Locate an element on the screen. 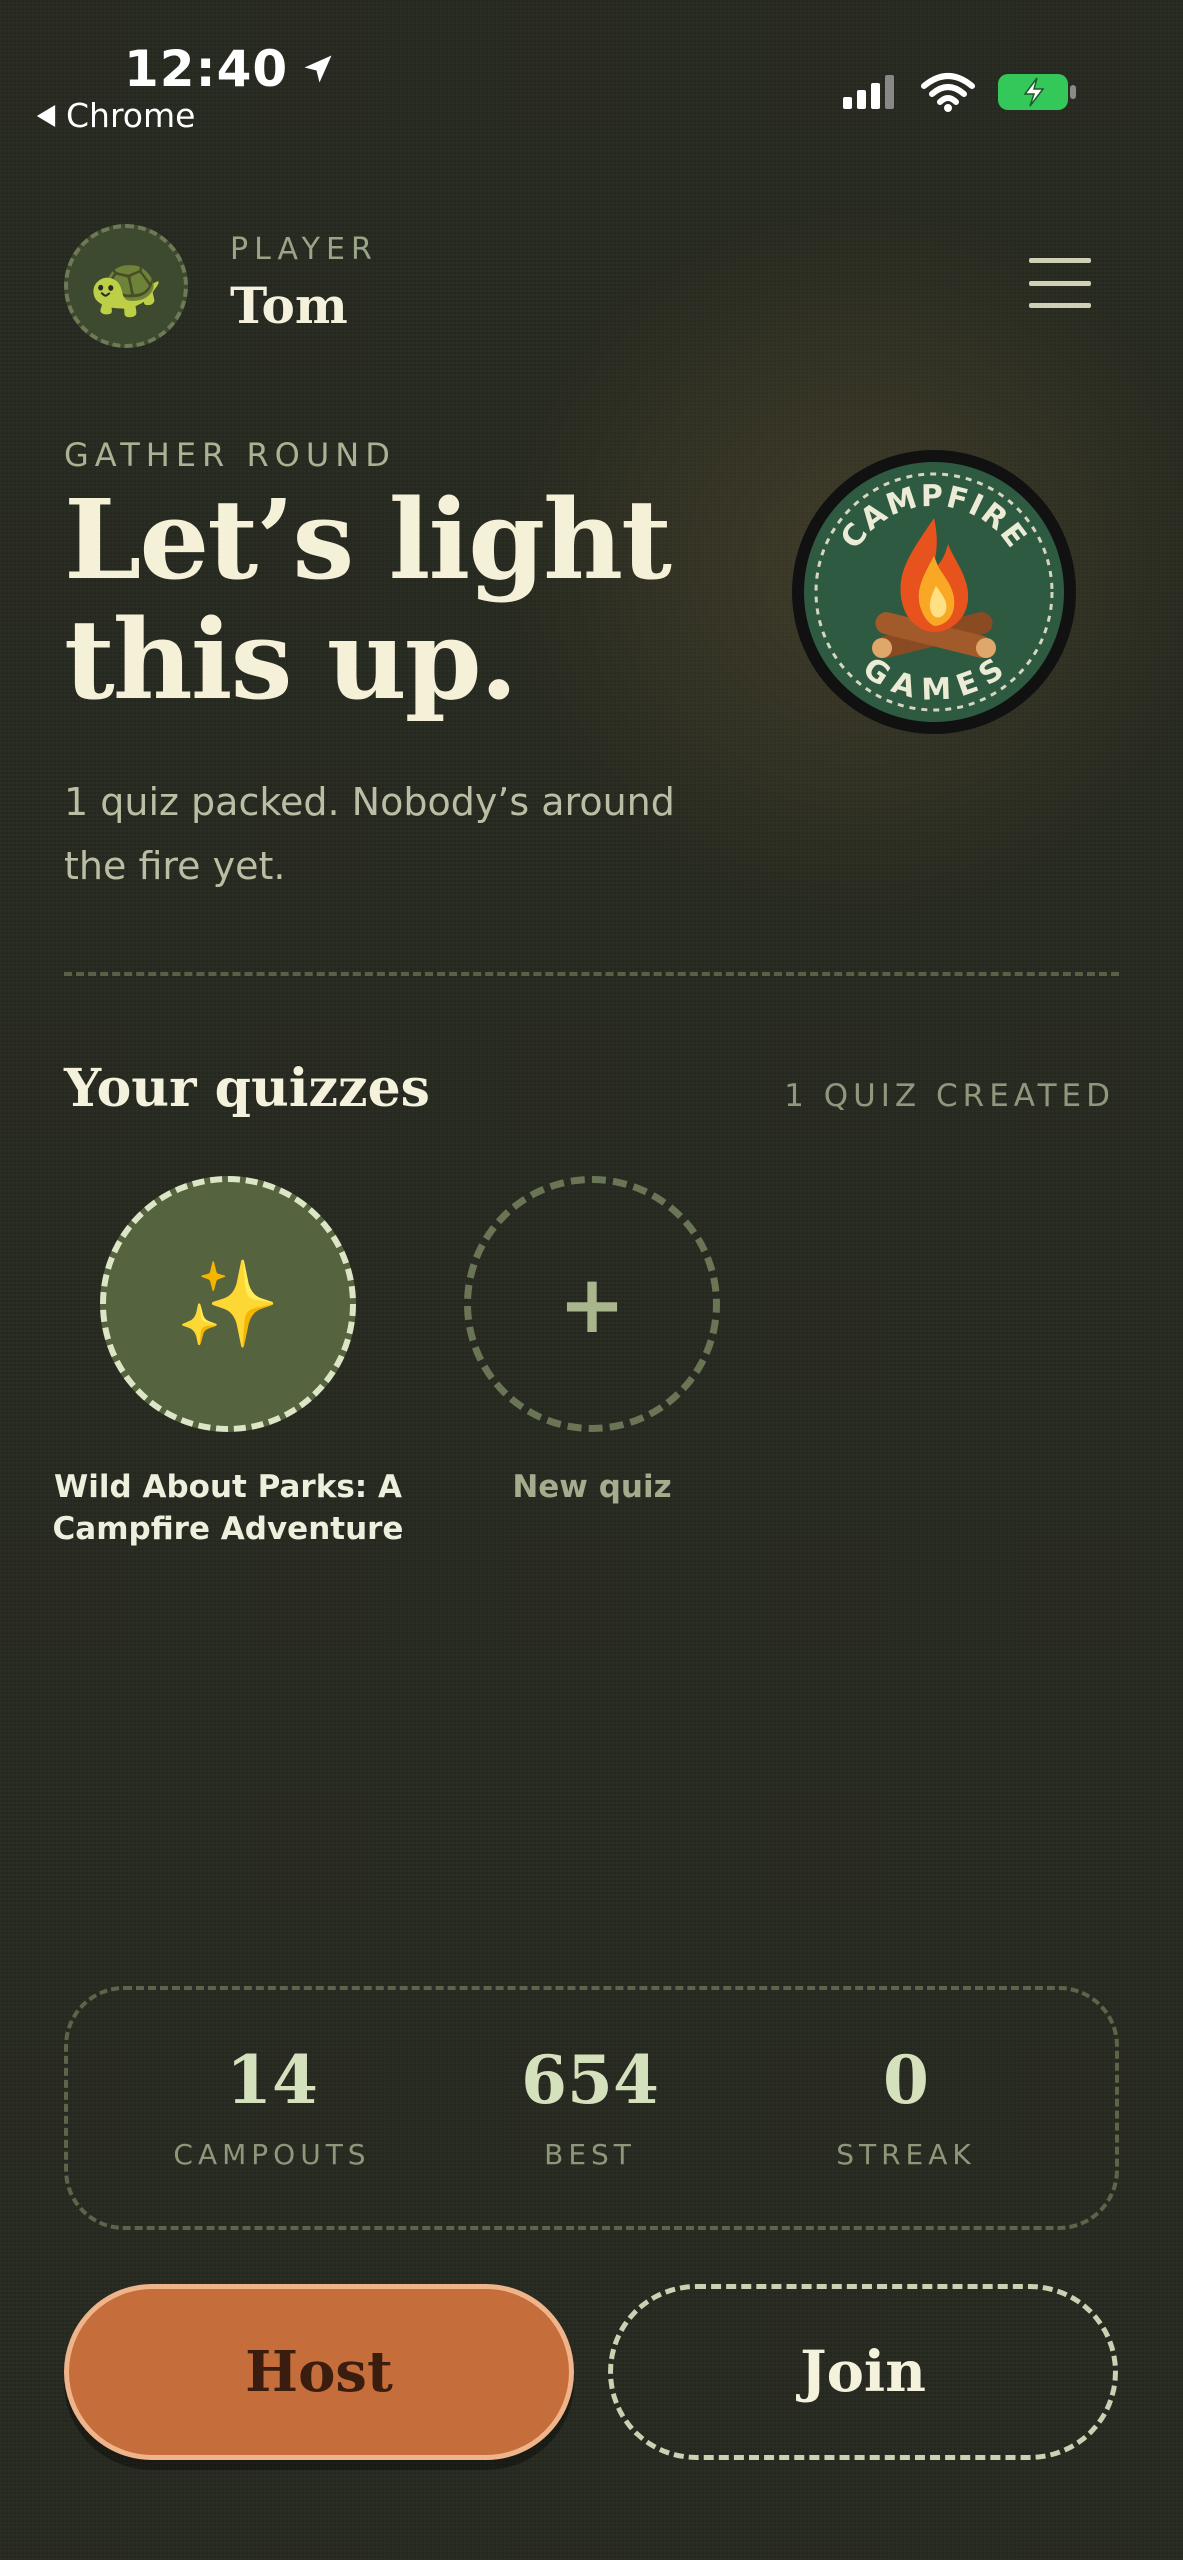  back-to-app-link: Chrome is located at coordinates (115, 115).